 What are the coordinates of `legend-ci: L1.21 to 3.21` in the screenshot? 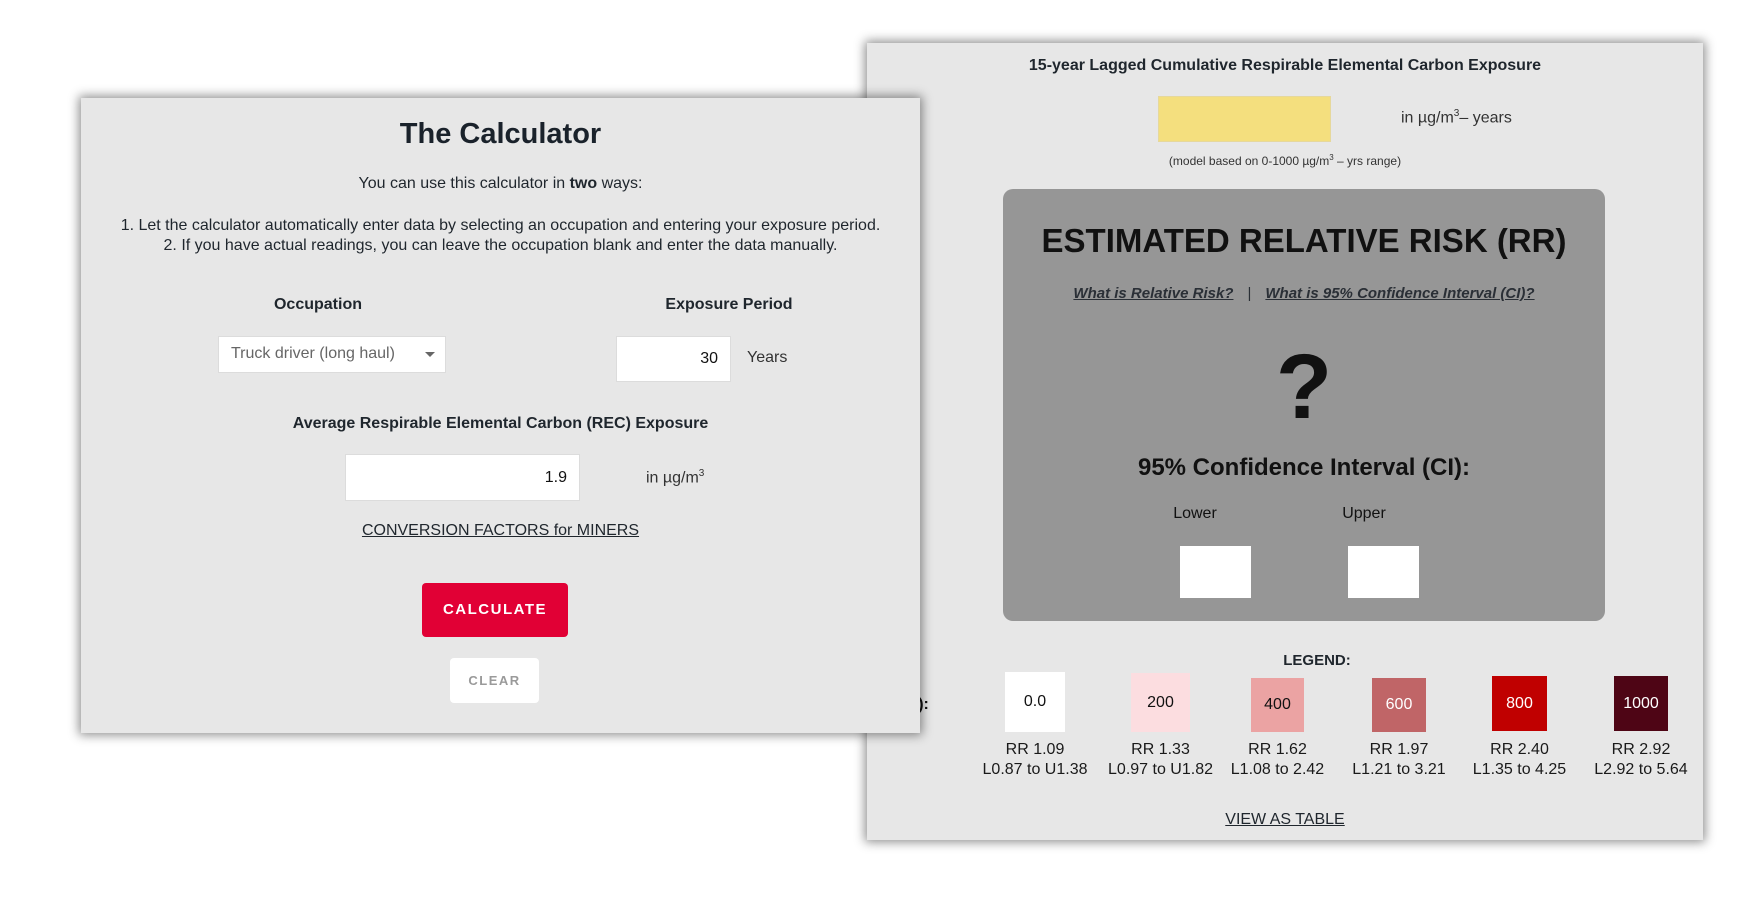 It's located at (1399, 769).